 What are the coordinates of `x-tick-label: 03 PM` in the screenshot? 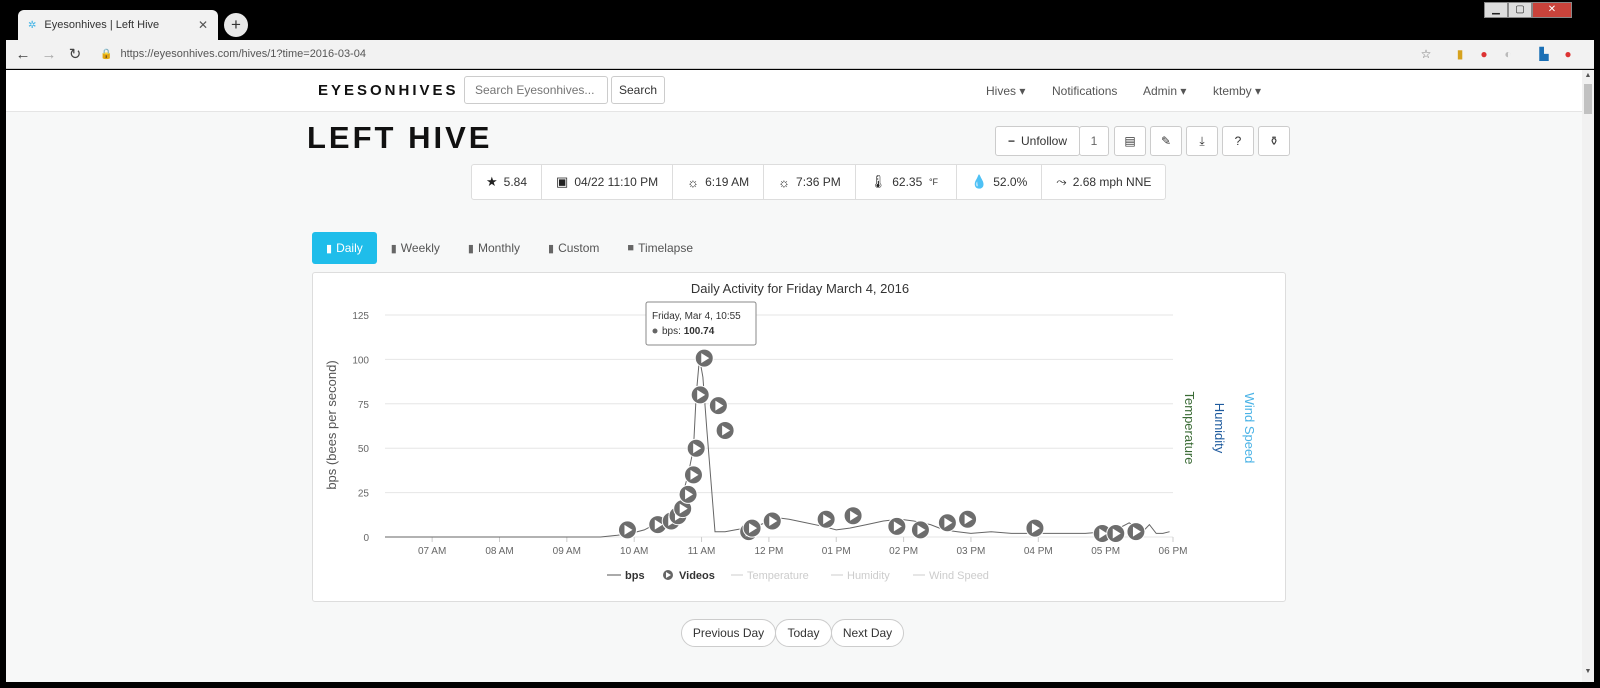 It's located at (970, 551).